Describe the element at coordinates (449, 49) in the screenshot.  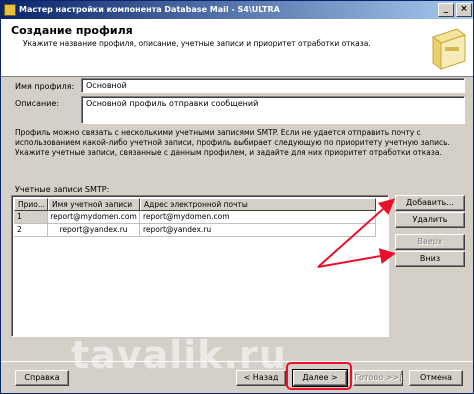
I see `wizard-graphic-icon` at that location.